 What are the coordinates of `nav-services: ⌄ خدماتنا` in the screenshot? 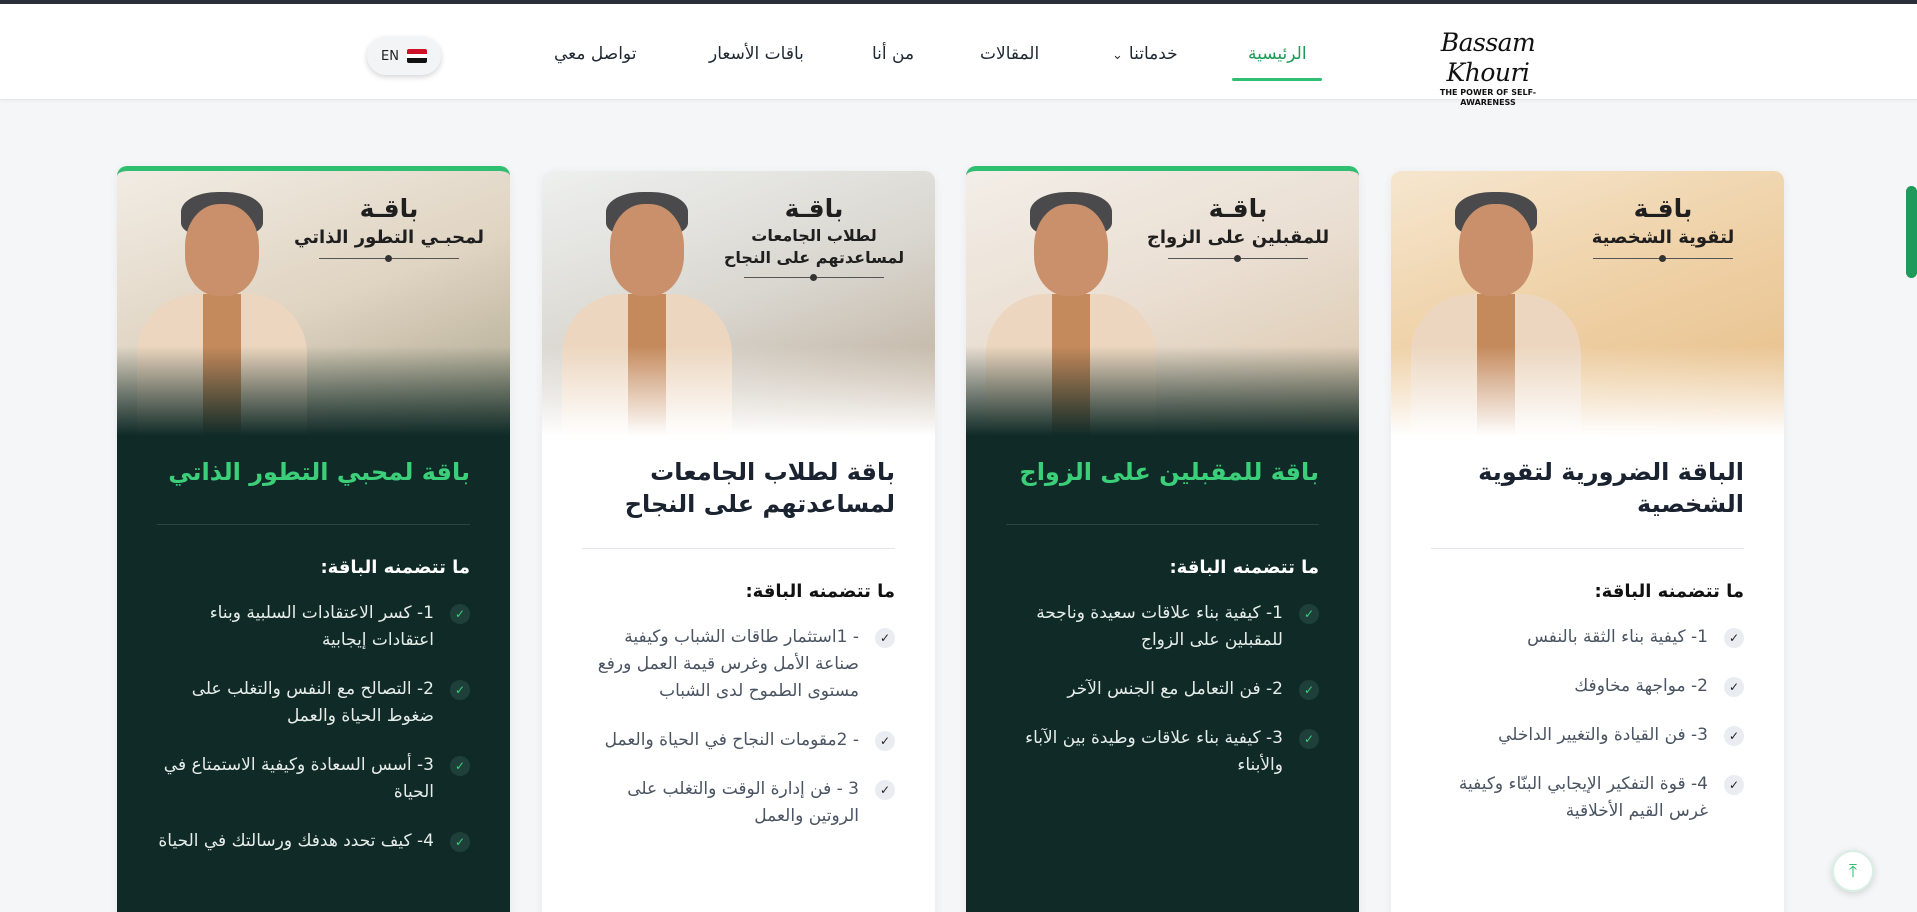 It's located at (1145, 54).